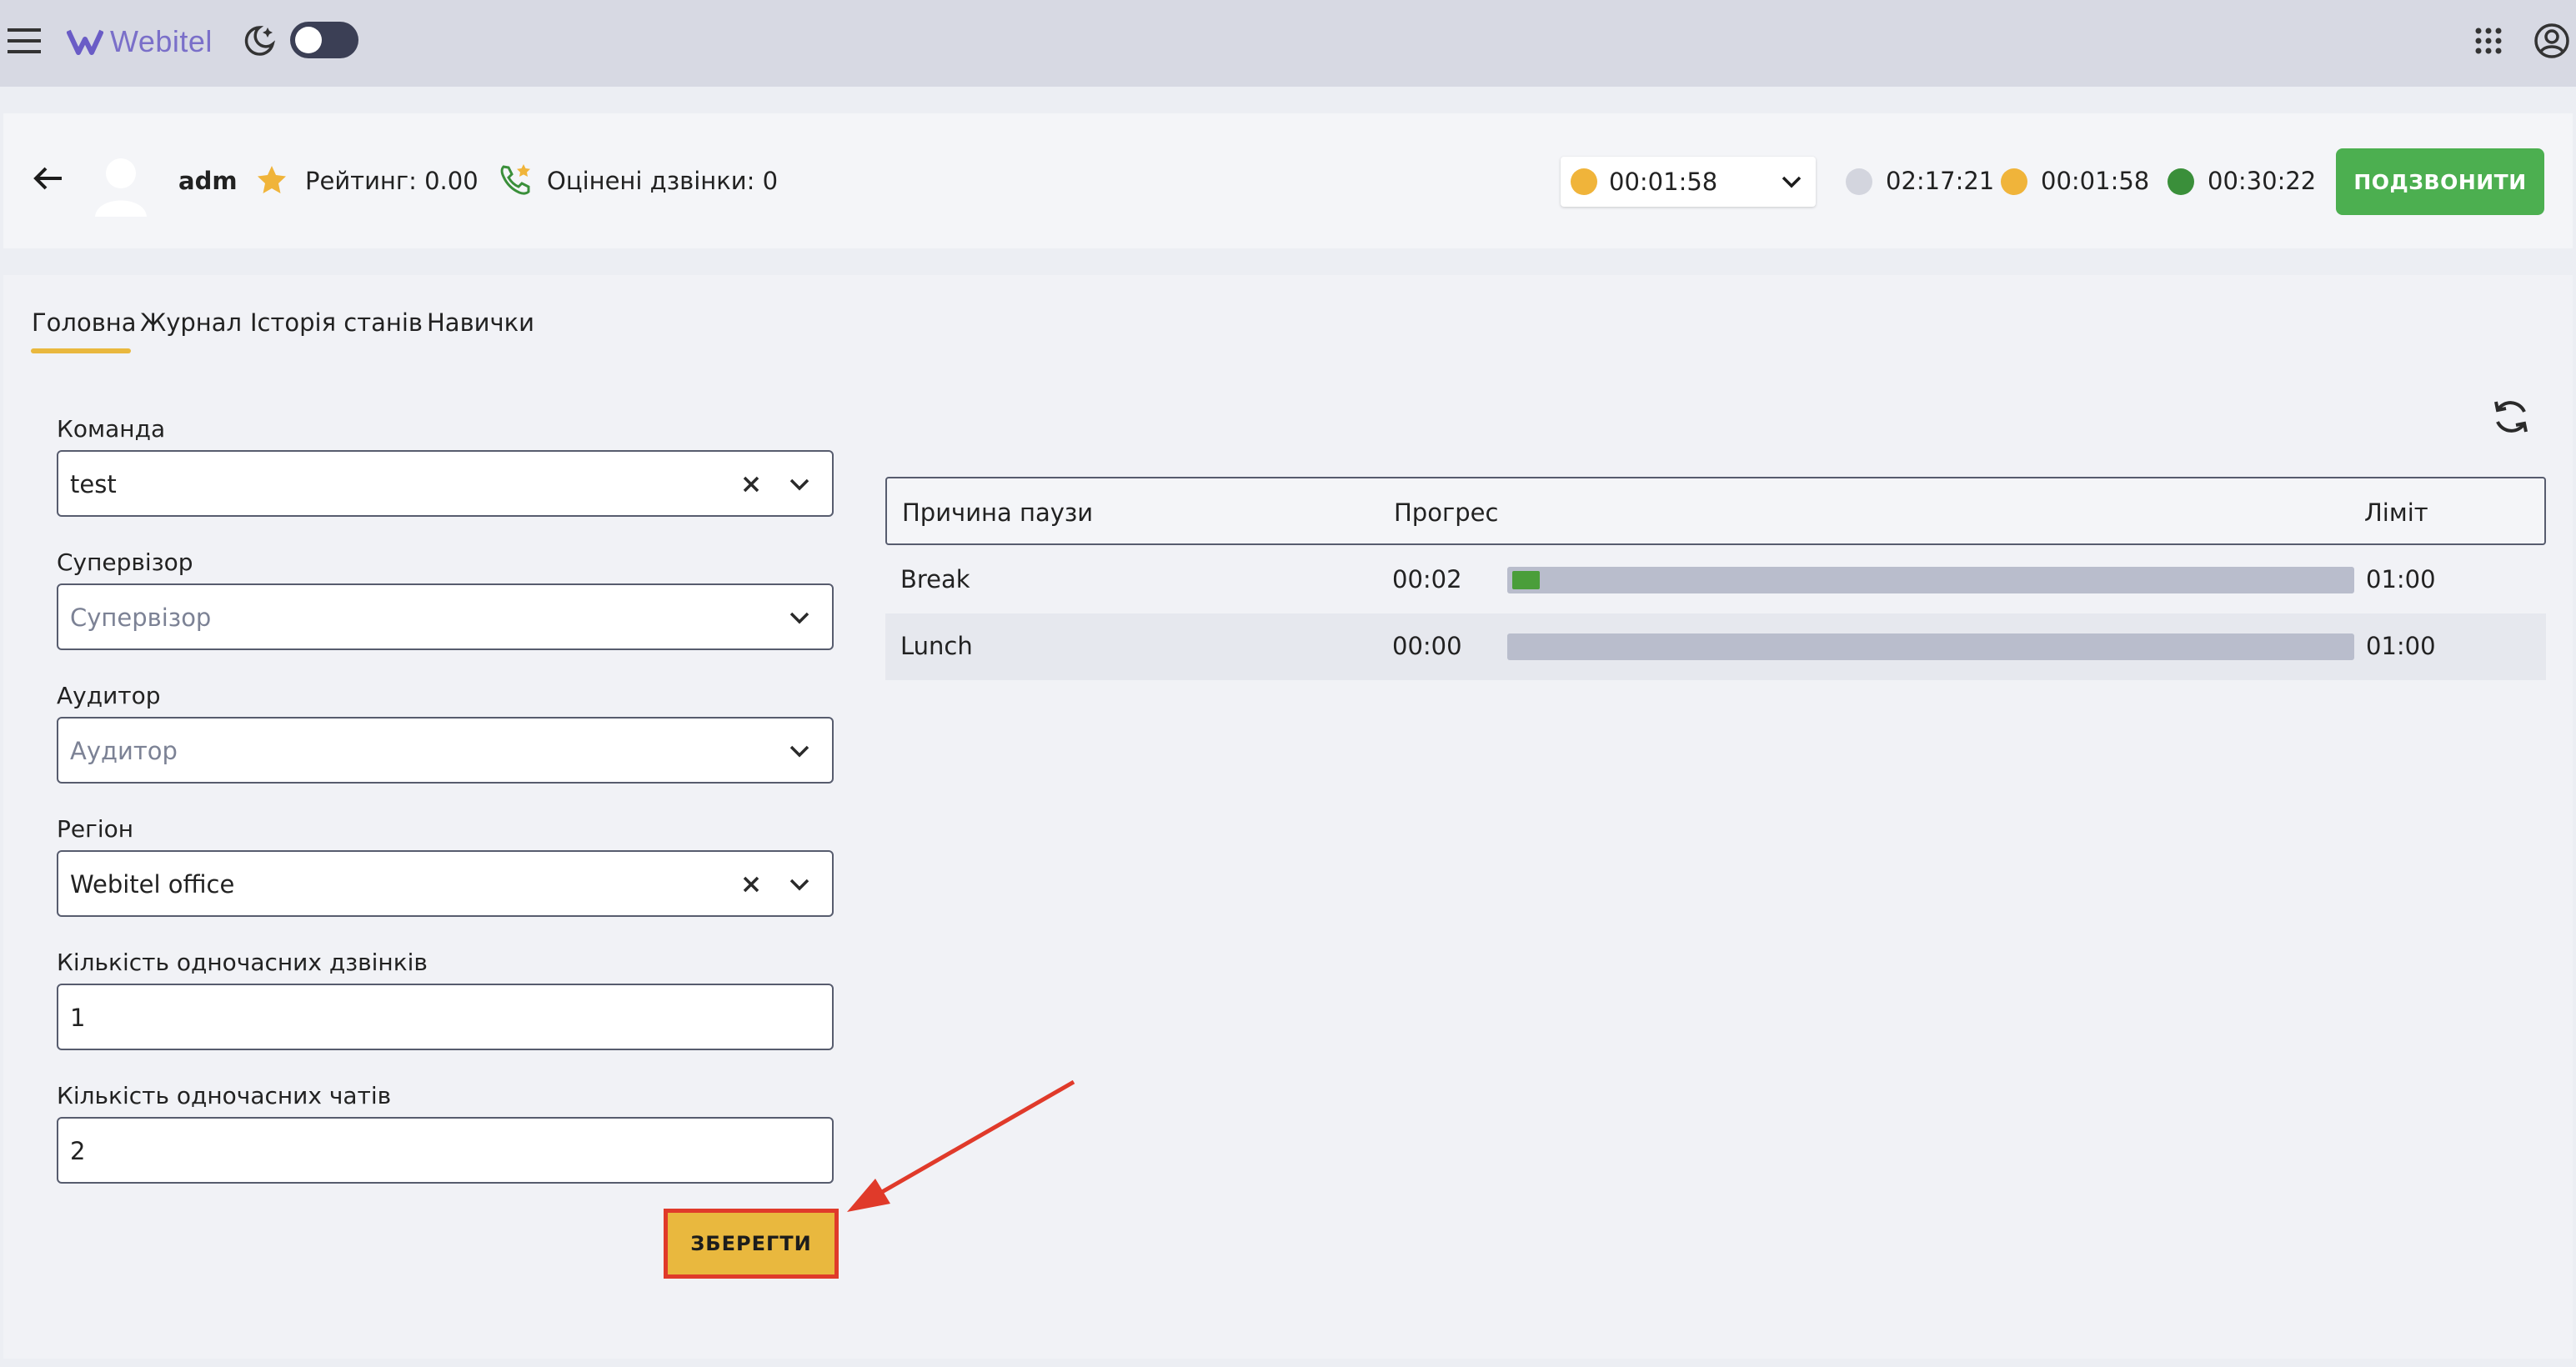 Image resolution: width=2576 pixels, height=1367 pixels. I want to click on refresh-icon, so click(2511, 416).